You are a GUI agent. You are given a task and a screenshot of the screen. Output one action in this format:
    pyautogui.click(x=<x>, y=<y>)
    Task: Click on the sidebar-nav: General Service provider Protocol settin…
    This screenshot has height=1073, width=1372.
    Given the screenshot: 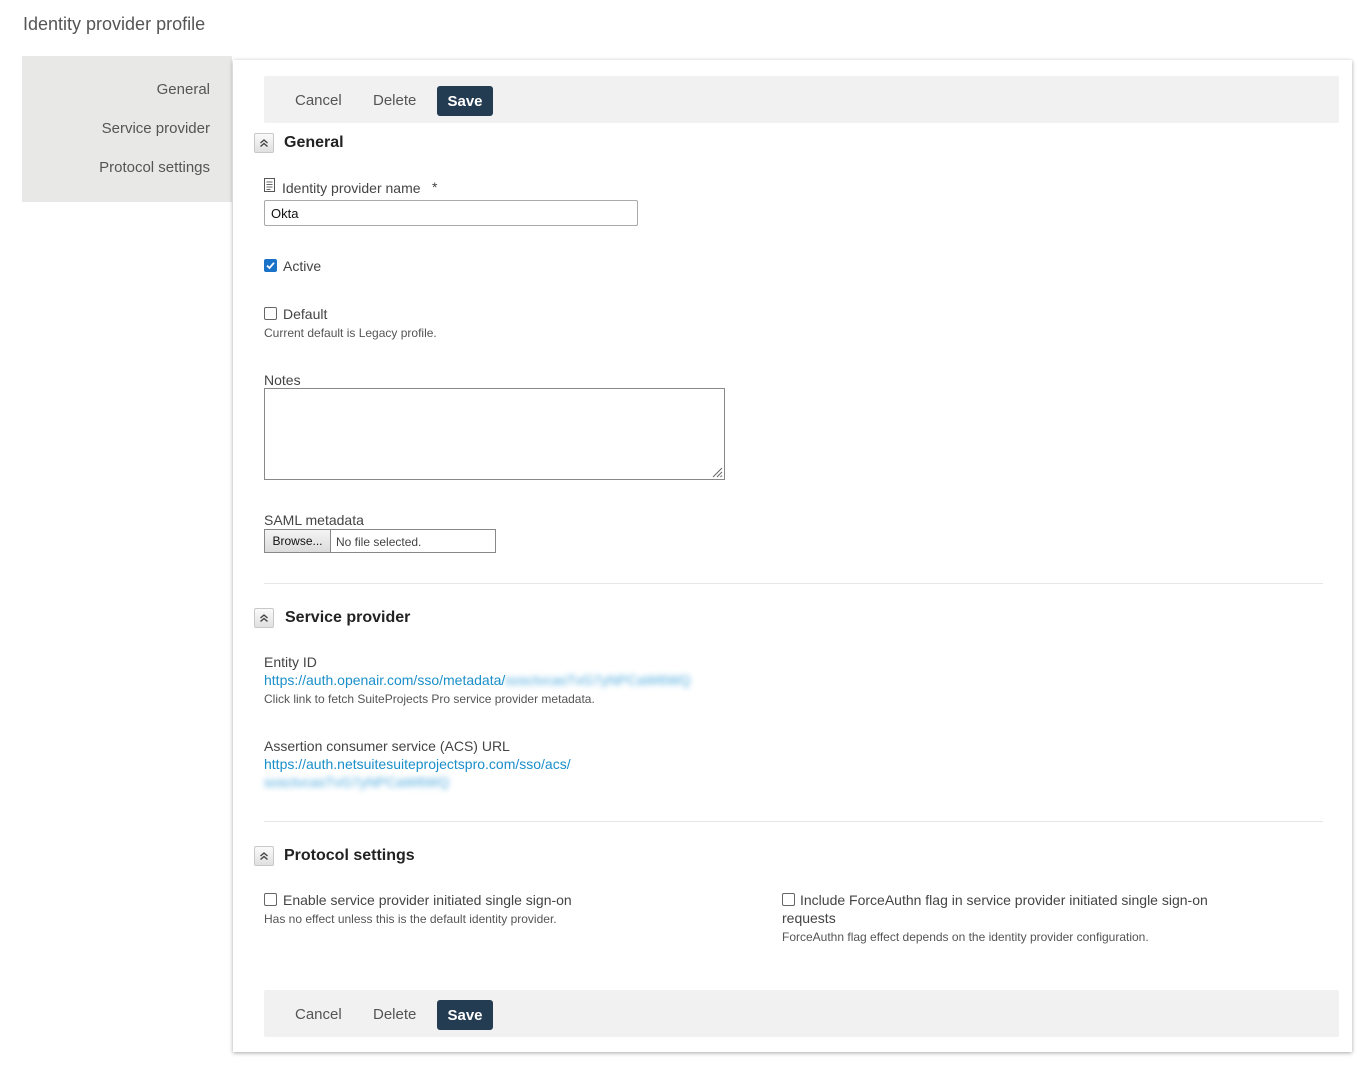 What is the action you would take?
    pyautogui.click(x=127, y=129)
    